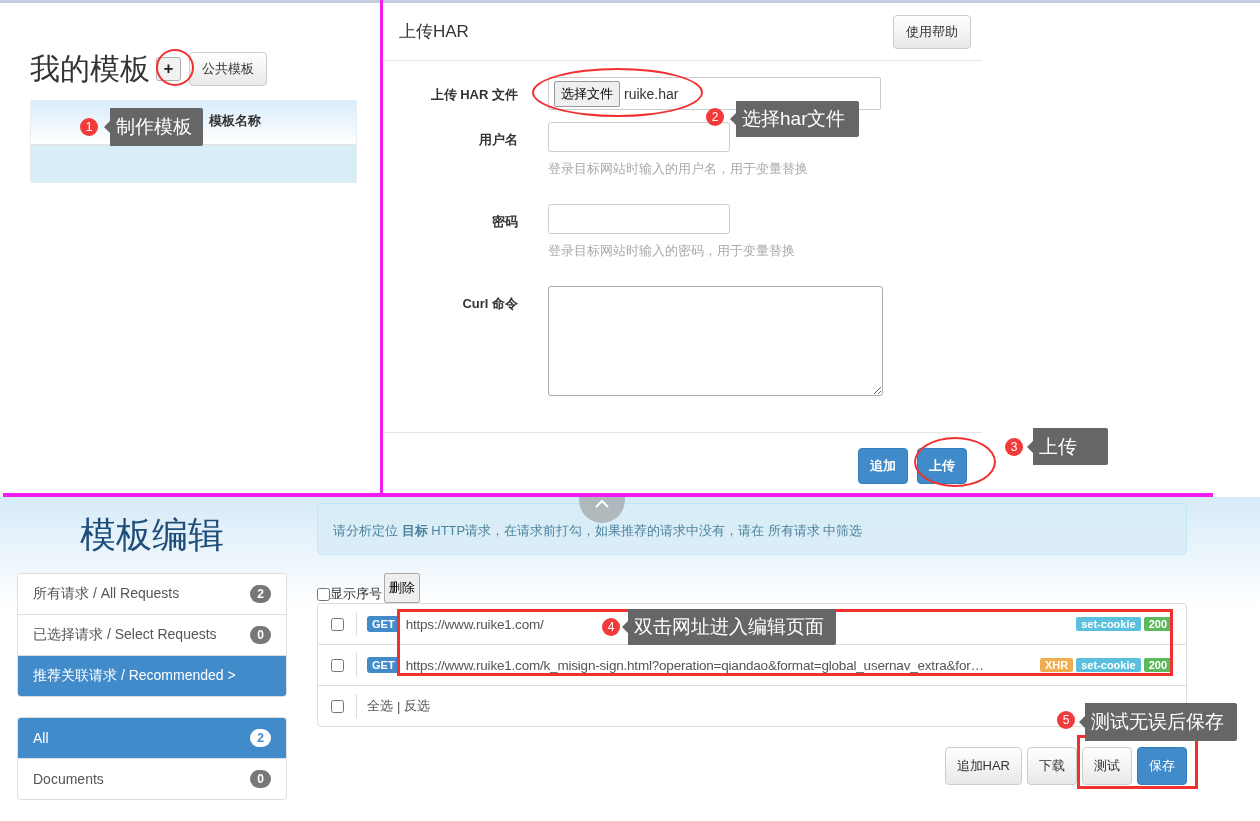  What do you see at coordinates (794, 119) in the screenshot?
I see `callout-tooltip: 选择har文件` at bounding box center [794, 119].